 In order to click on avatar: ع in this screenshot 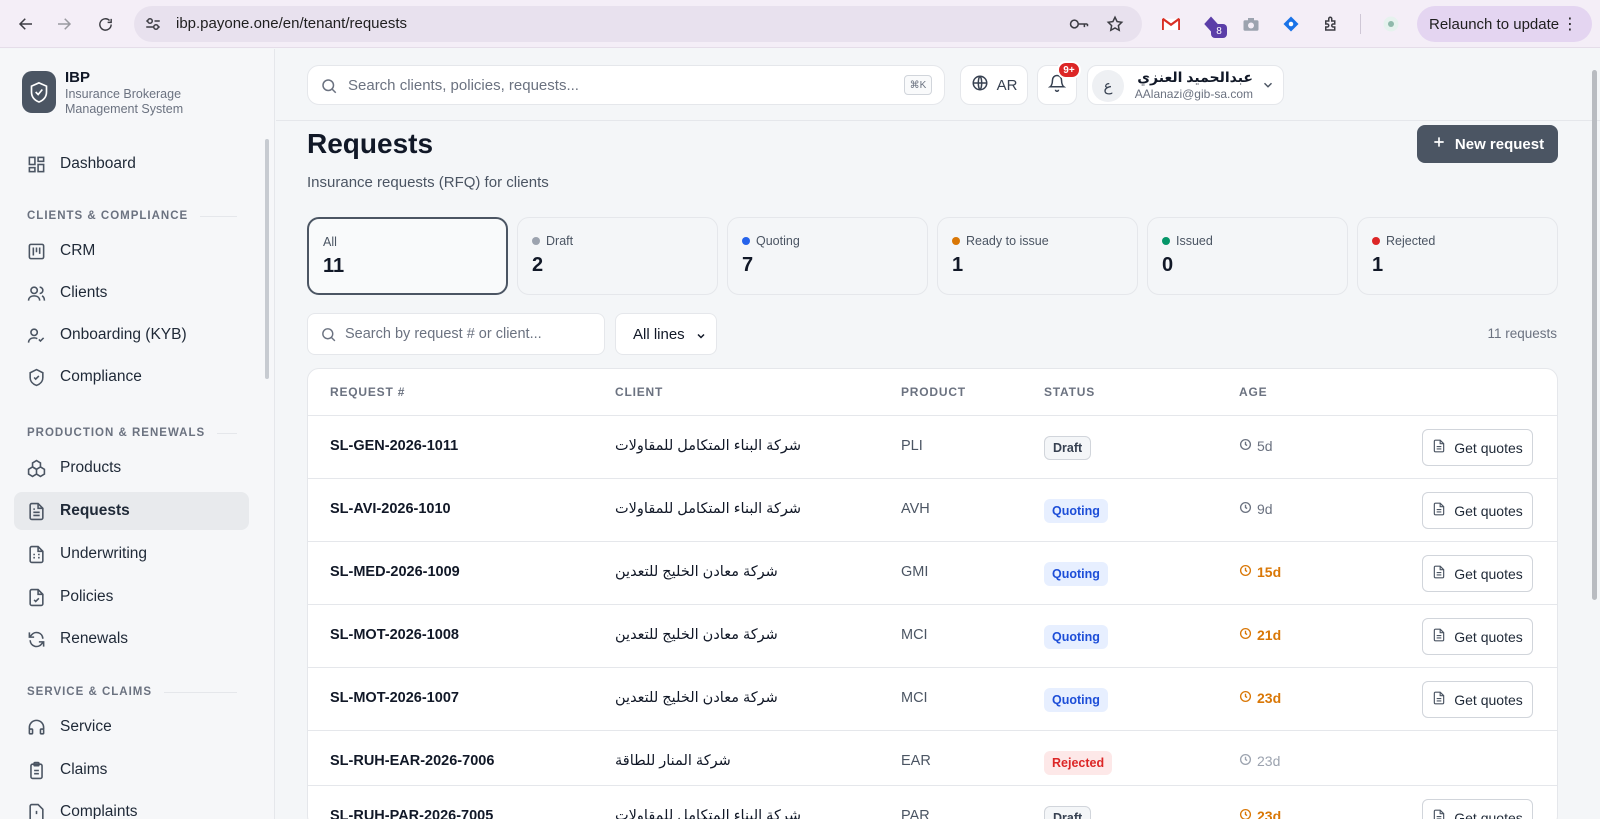, I will do `click(1108, 86)`.